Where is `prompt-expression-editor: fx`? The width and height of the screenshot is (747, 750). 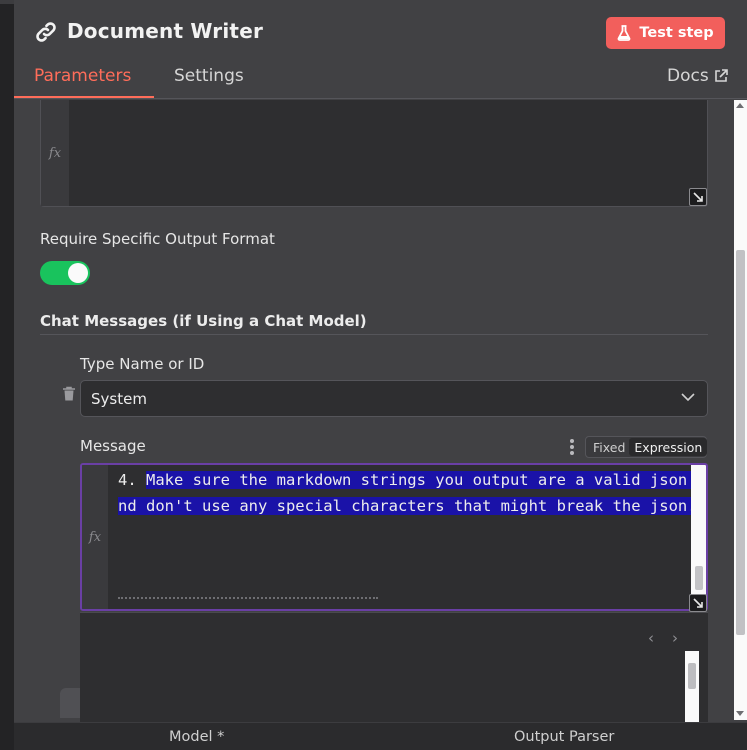
prompt-expression-editor: fx is located at coordinates (374, 153).